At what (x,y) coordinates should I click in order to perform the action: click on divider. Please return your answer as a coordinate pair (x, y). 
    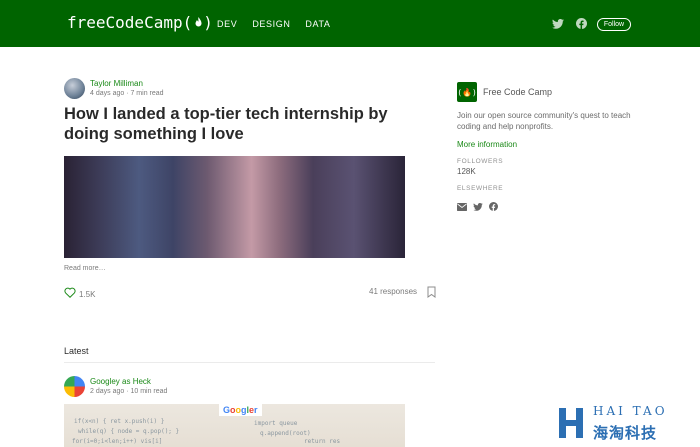
    Looking at the image, I should click on (249, 362).